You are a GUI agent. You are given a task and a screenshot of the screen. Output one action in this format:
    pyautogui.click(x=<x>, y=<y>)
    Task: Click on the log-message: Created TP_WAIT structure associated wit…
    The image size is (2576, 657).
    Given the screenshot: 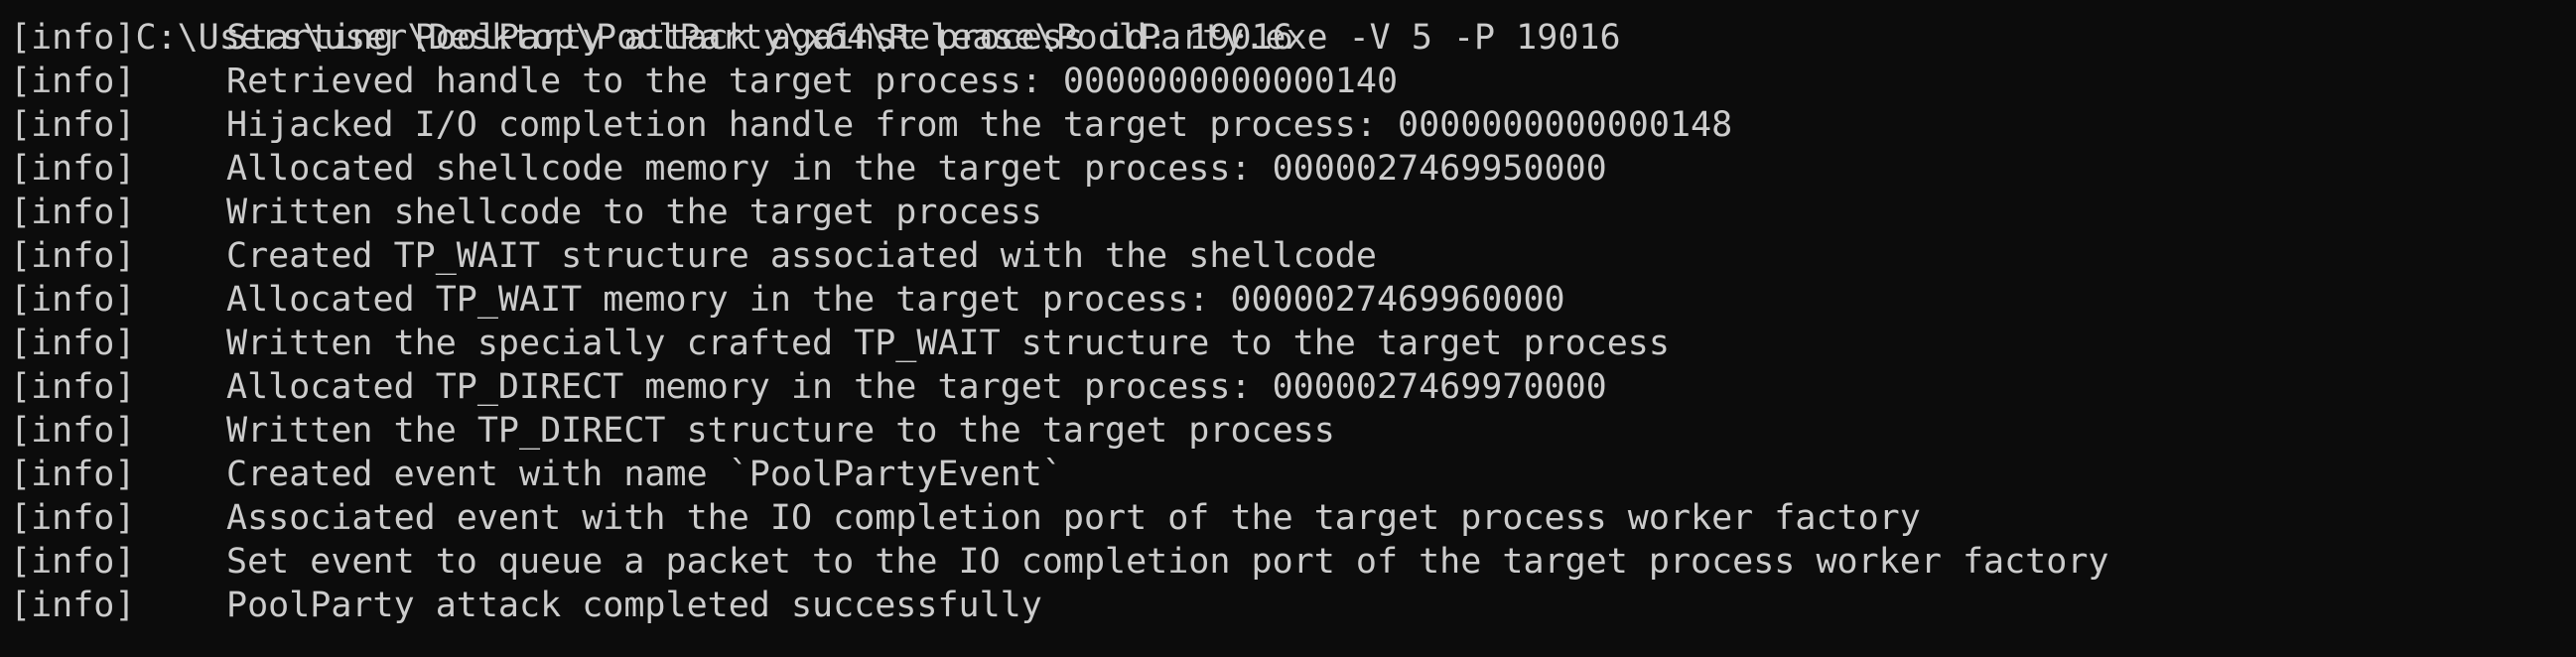 What is the action you would take?
    pyautogui.click(x=802, y=256)
    